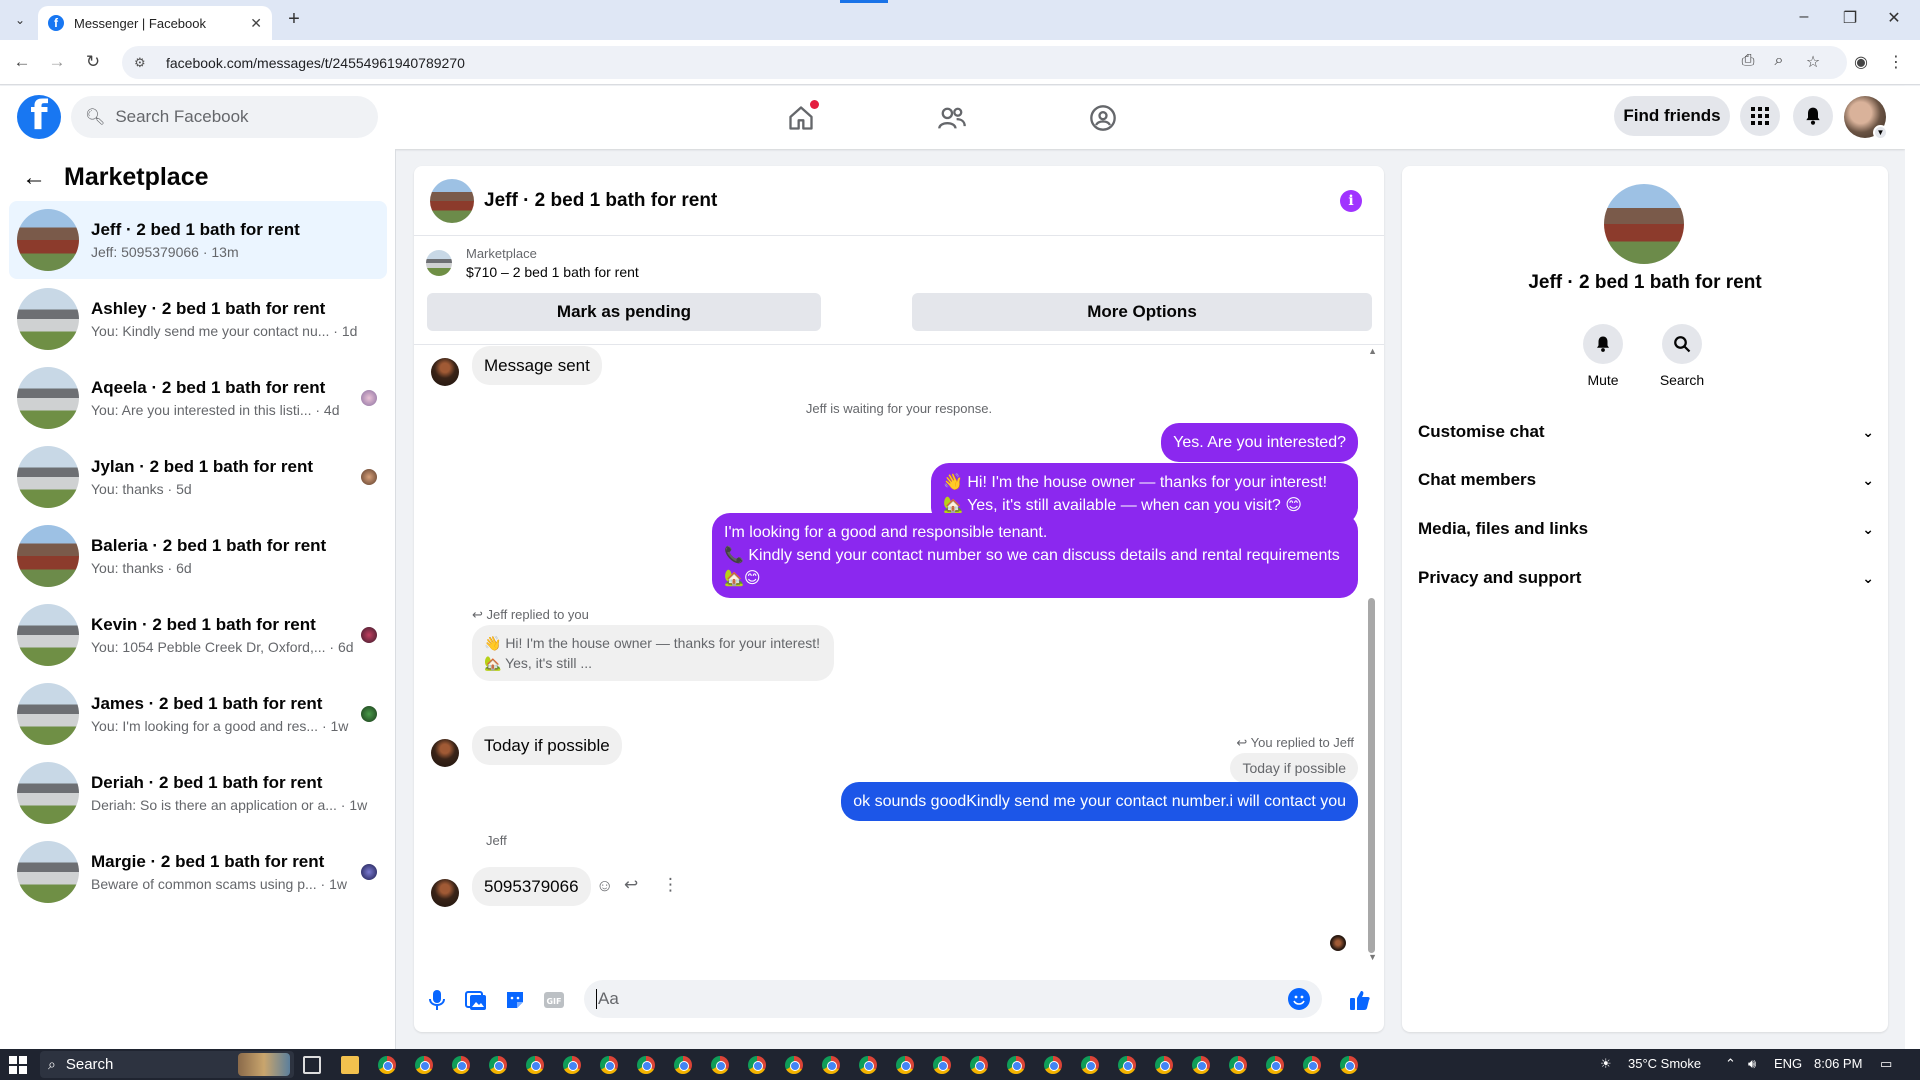 Image resolution: width=1920 pixels, height=1080 pixels. What do you see at coordinates (1371, 775) in the screenshot?
I see `message-scrollbar` at bounding box center [1371, 775].